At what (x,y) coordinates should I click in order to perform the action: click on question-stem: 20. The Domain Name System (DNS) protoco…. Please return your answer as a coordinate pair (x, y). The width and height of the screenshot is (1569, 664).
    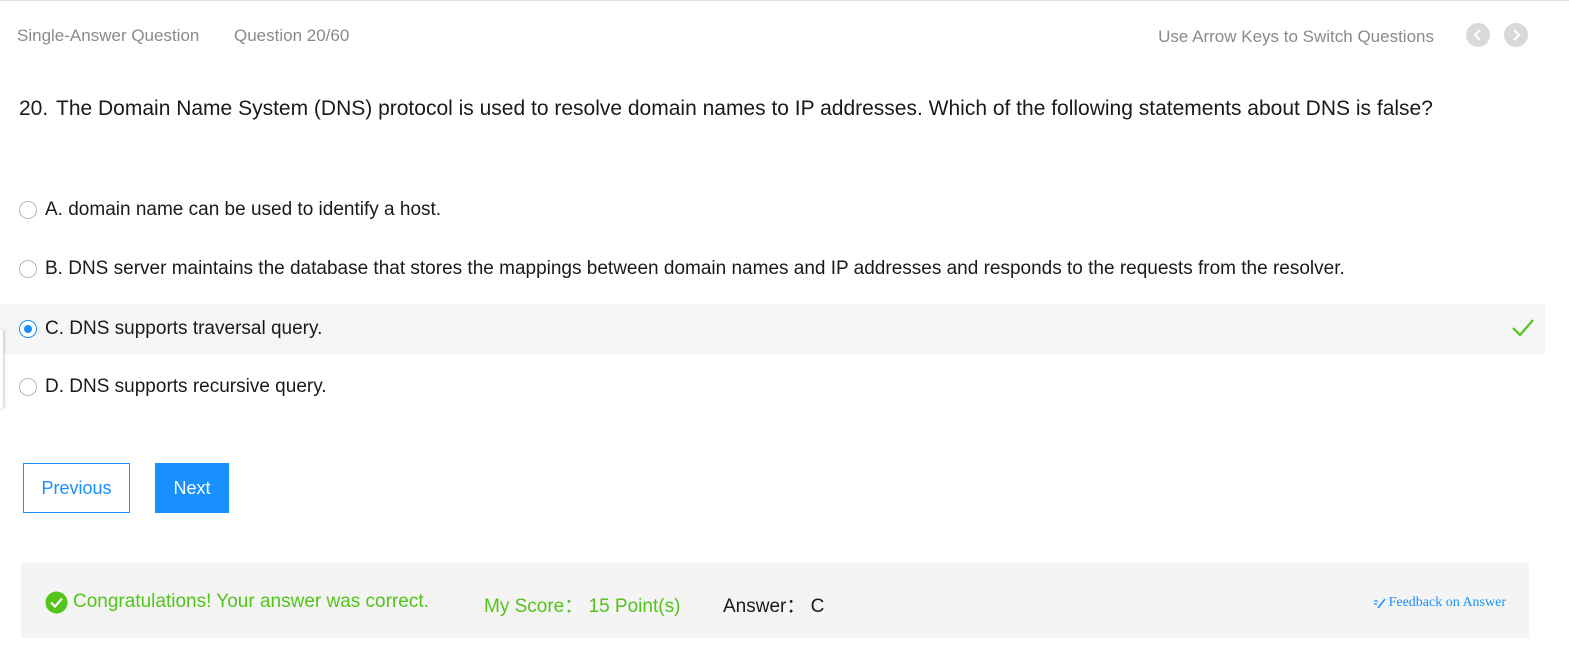
    Looking at the image, I should click on (754, 108).